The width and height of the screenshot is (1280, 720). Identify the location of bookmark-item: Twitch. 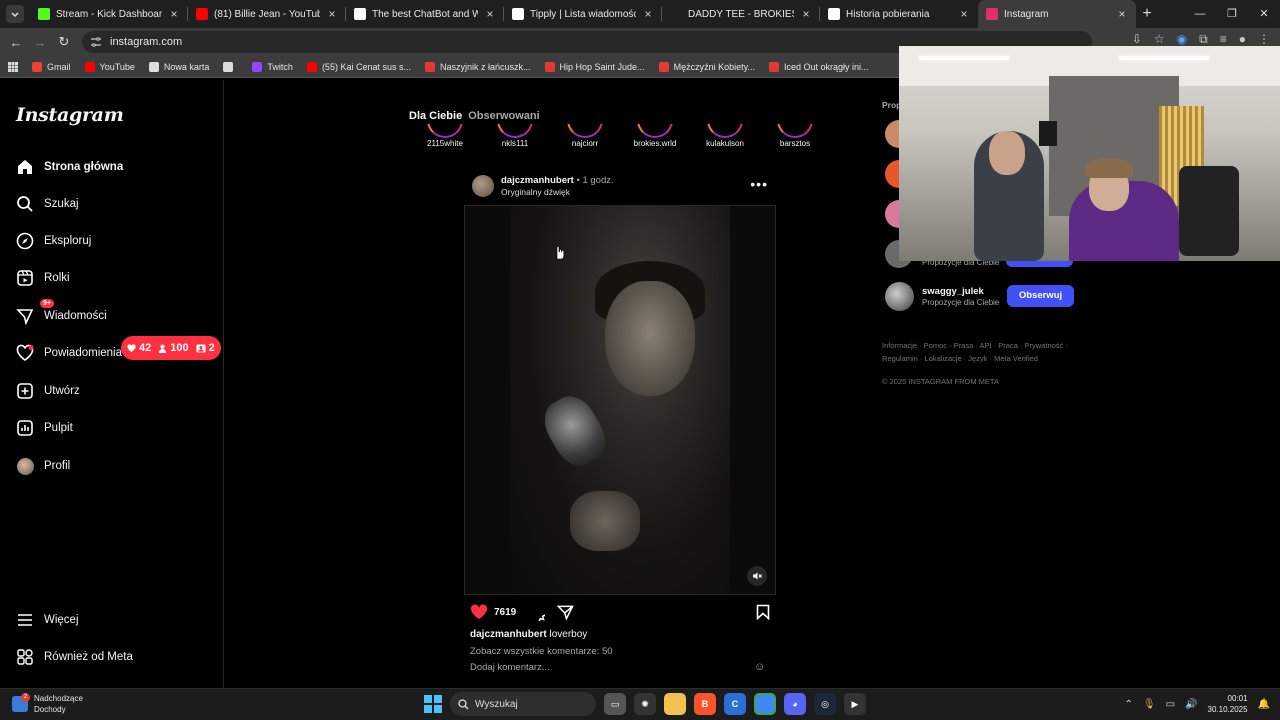
(272, 66).